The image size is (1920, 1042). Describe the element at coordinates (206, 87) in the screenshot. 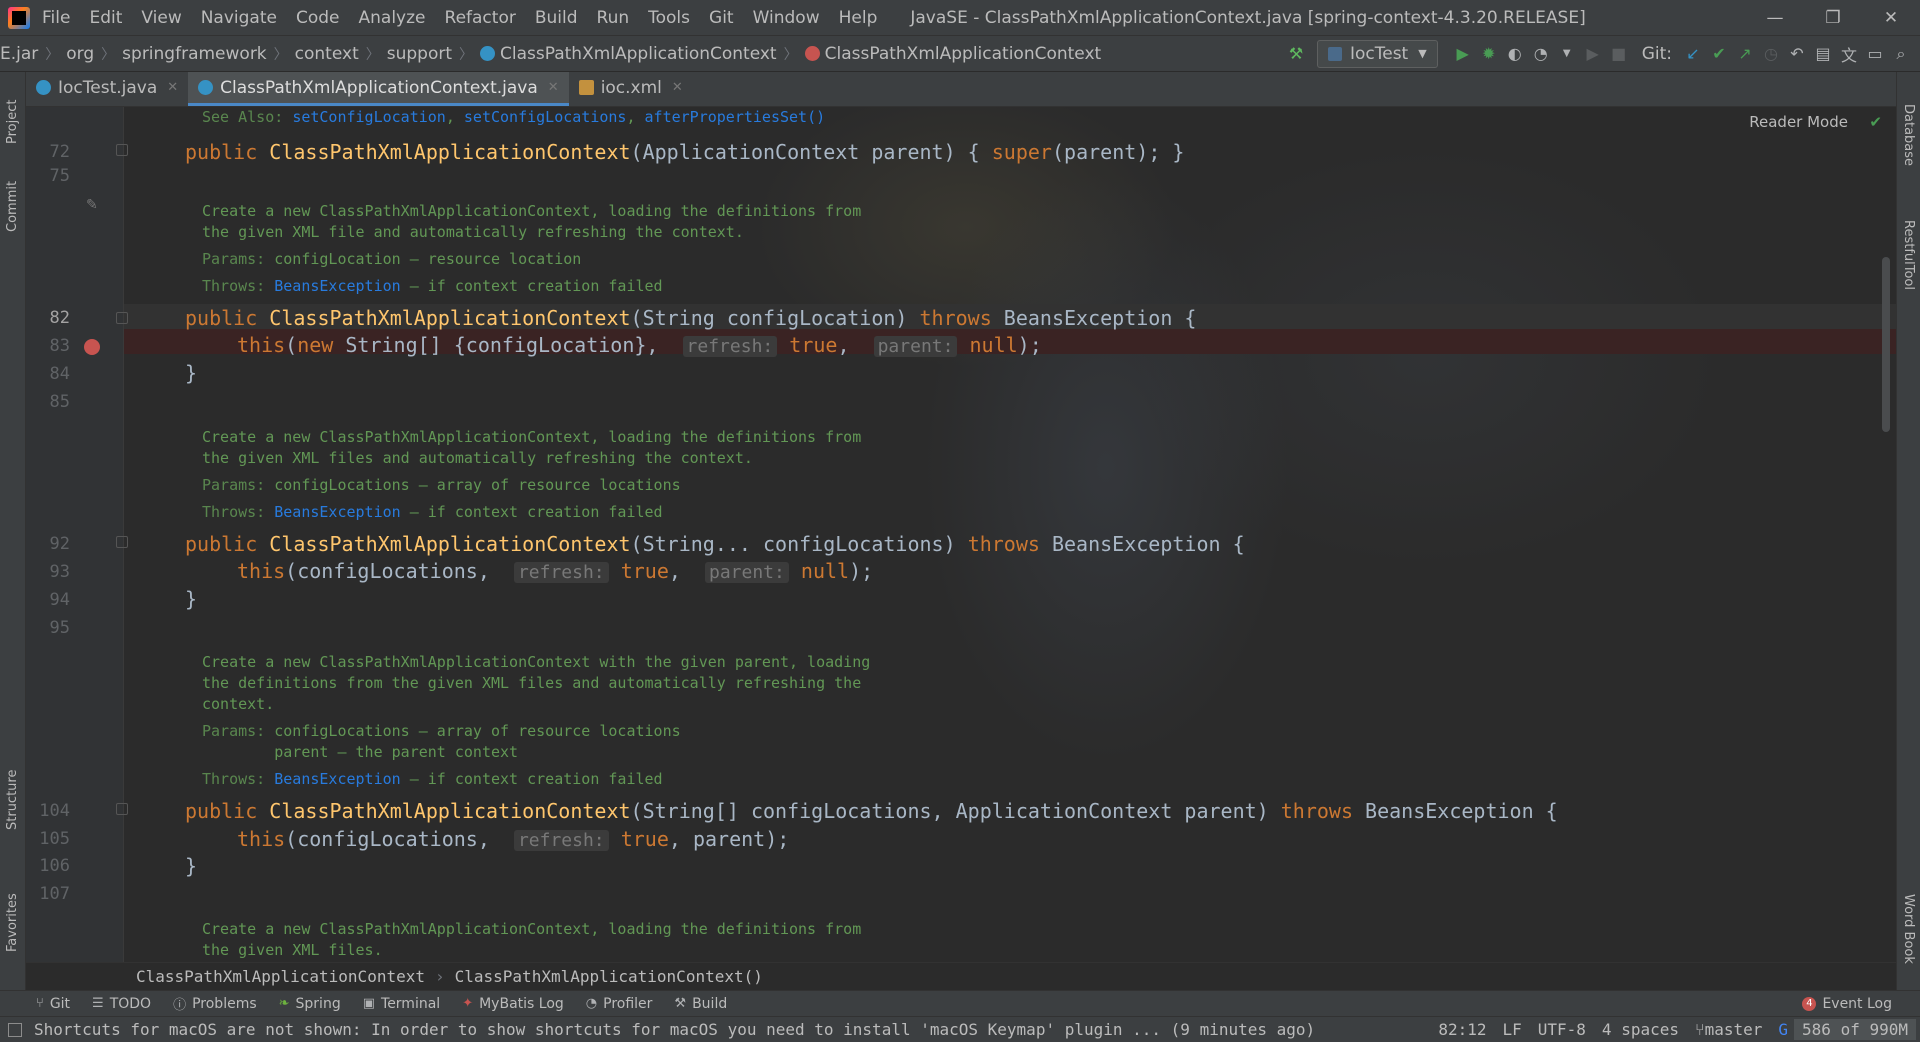

I see `java-class-icon` at that location.